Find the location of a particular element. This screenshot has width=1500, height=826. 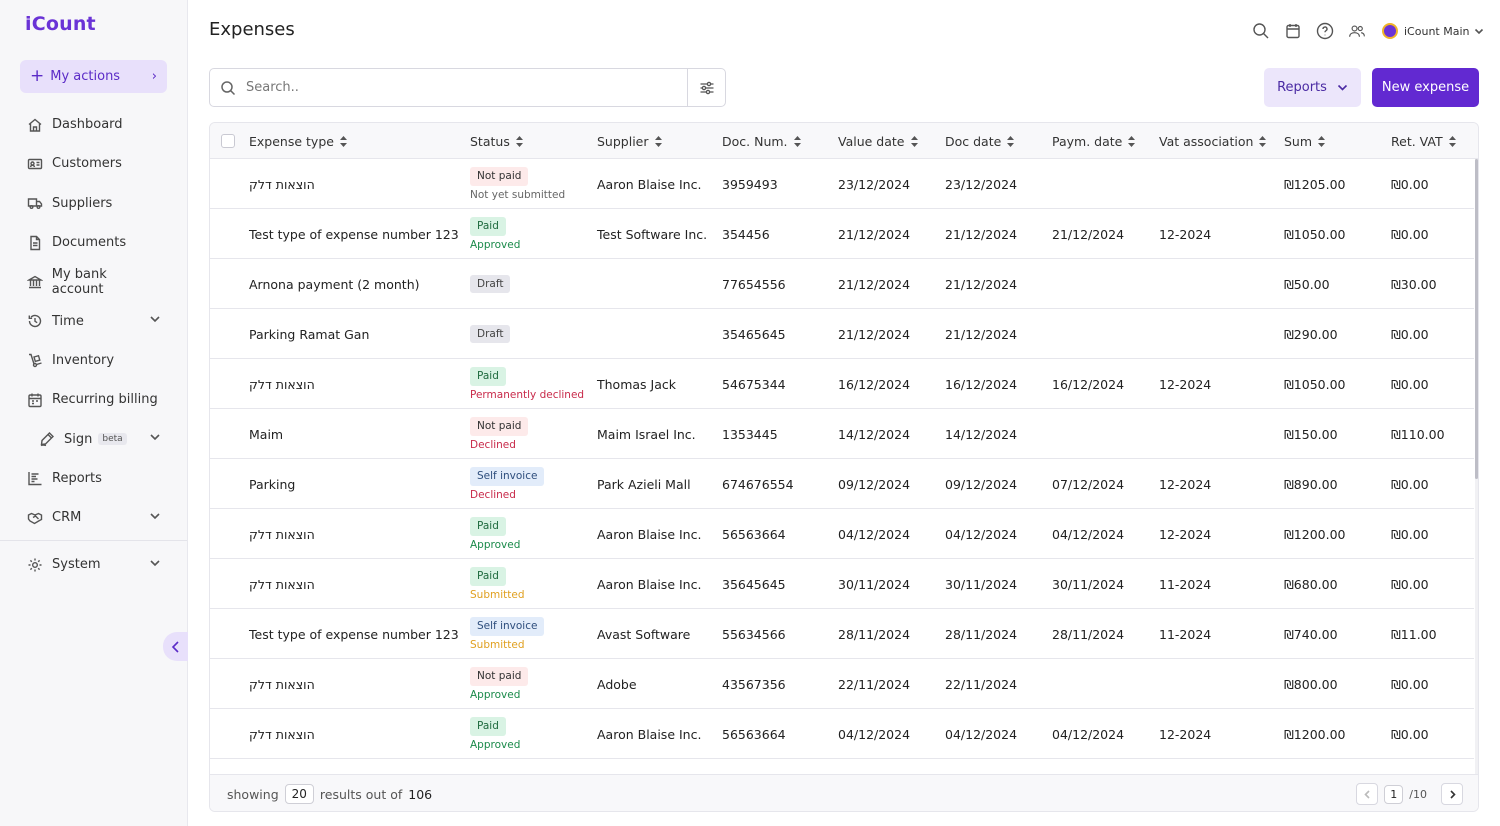

my-actions-button: + My actions › is located at coordinates (93, 76).